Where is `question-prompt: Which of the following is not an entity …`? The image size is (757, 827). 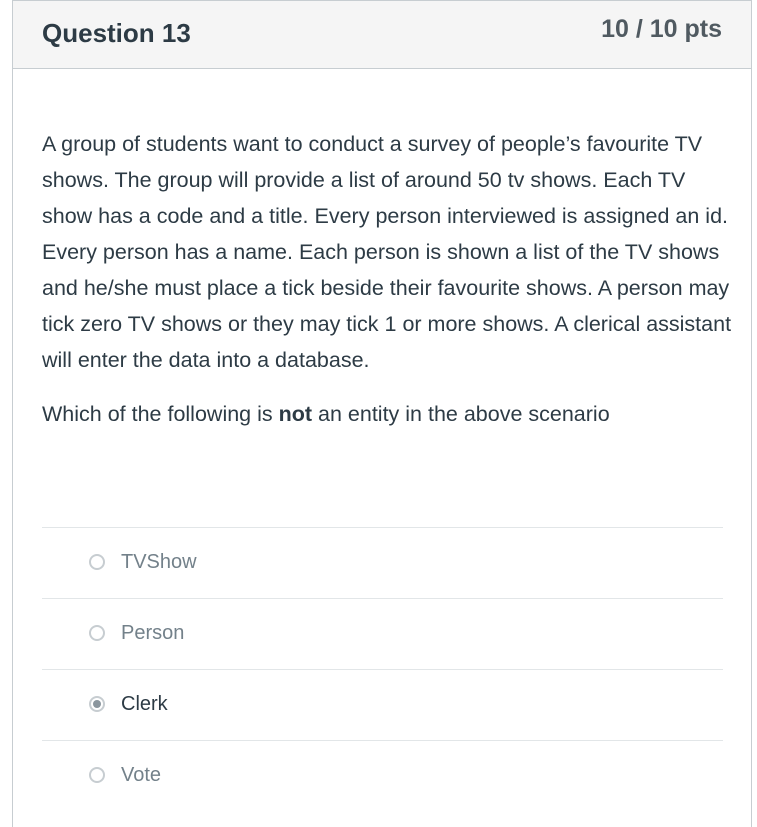 question-prompt: Which of the following is not an entity … is located at coordinates (387, 414).